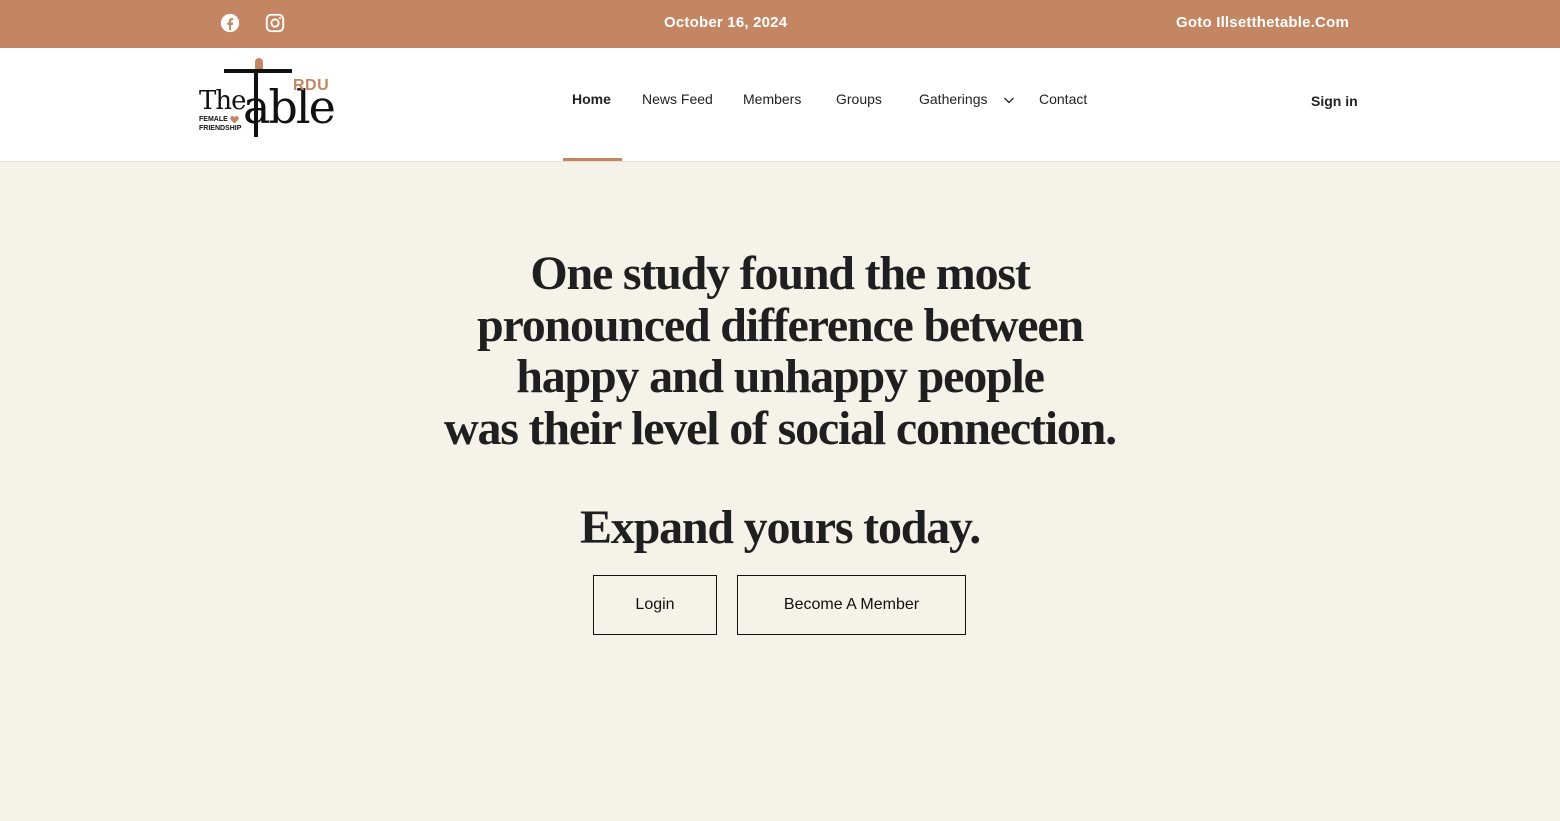 This screenshot has width=1560, height=821. Describe the element at coordinates (859, 99) in the screenshot. I see `nav-groups: Groups` at that location.